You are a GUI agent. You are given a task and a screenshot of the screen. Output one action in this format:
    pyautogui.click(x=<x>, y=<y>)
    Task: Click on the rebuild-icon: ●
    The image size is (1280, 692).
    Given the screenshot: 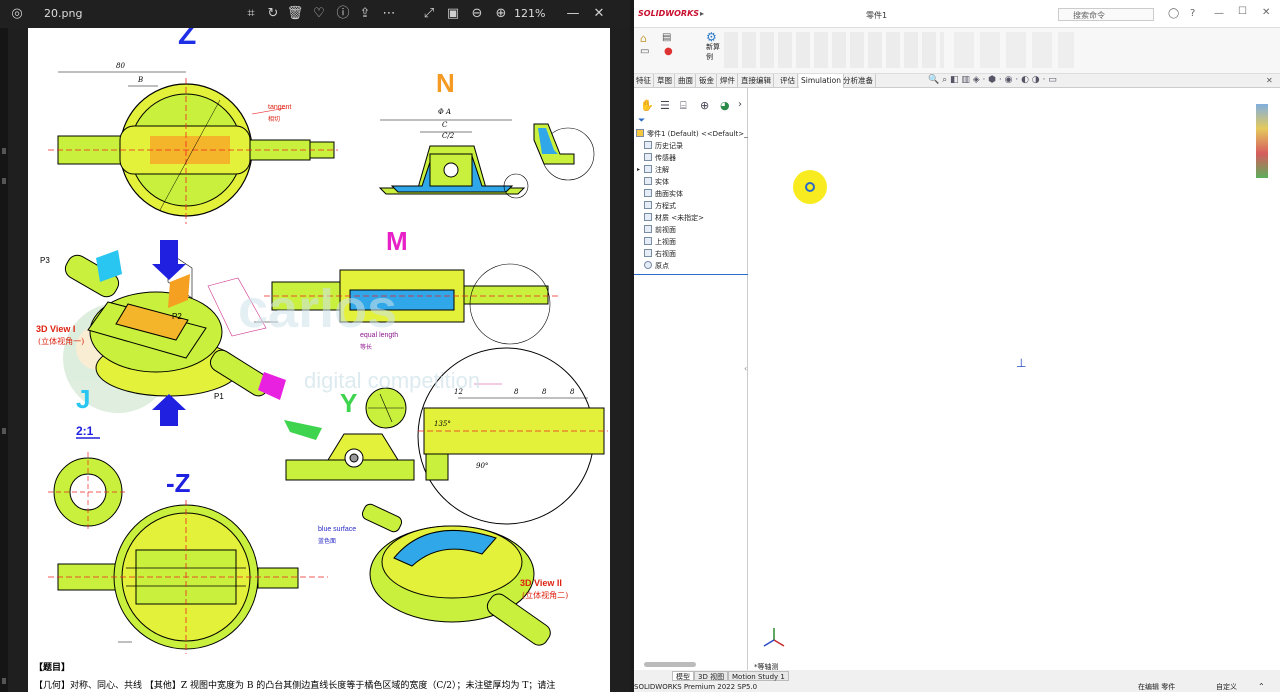 What is the action you would take?
    pyautogui.click(x=668, y=51)
    